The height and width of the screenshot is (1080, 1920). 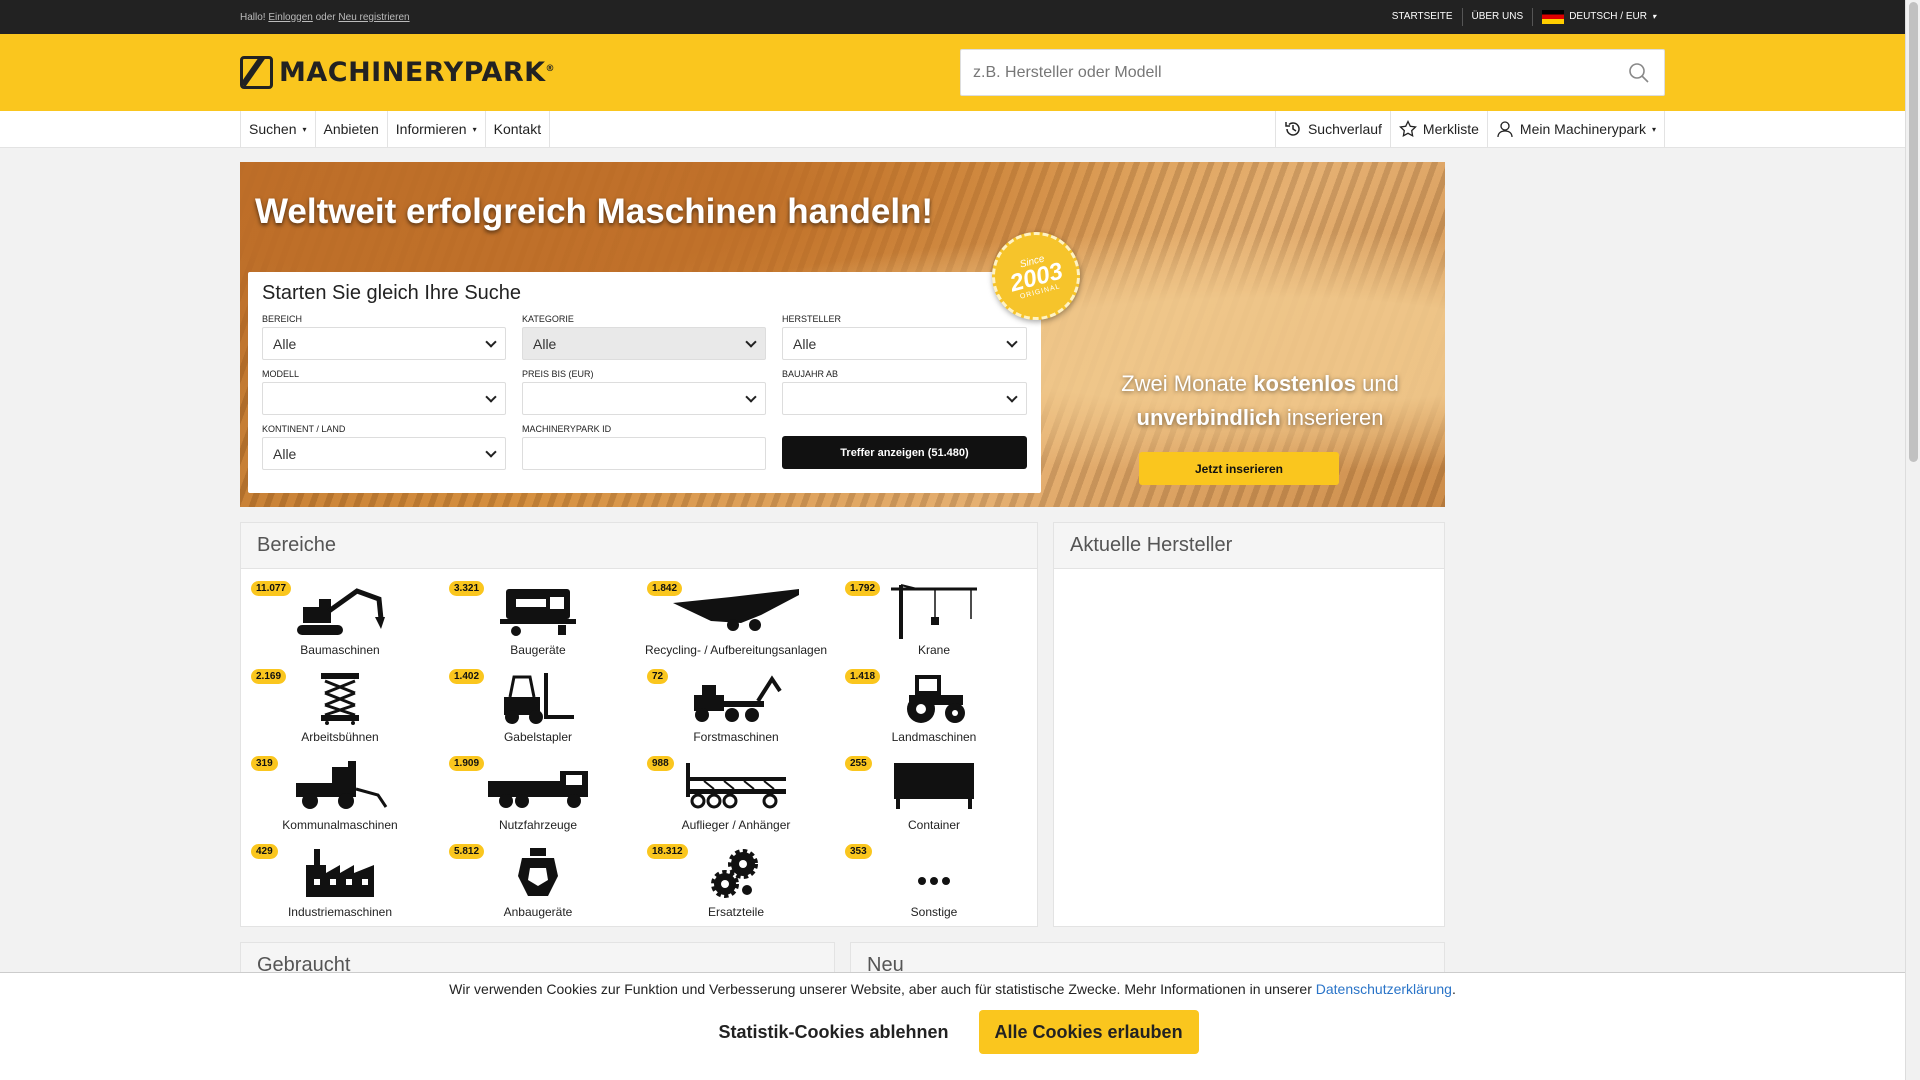 I want to click on trailer-icon, so click(x=736, y=786).